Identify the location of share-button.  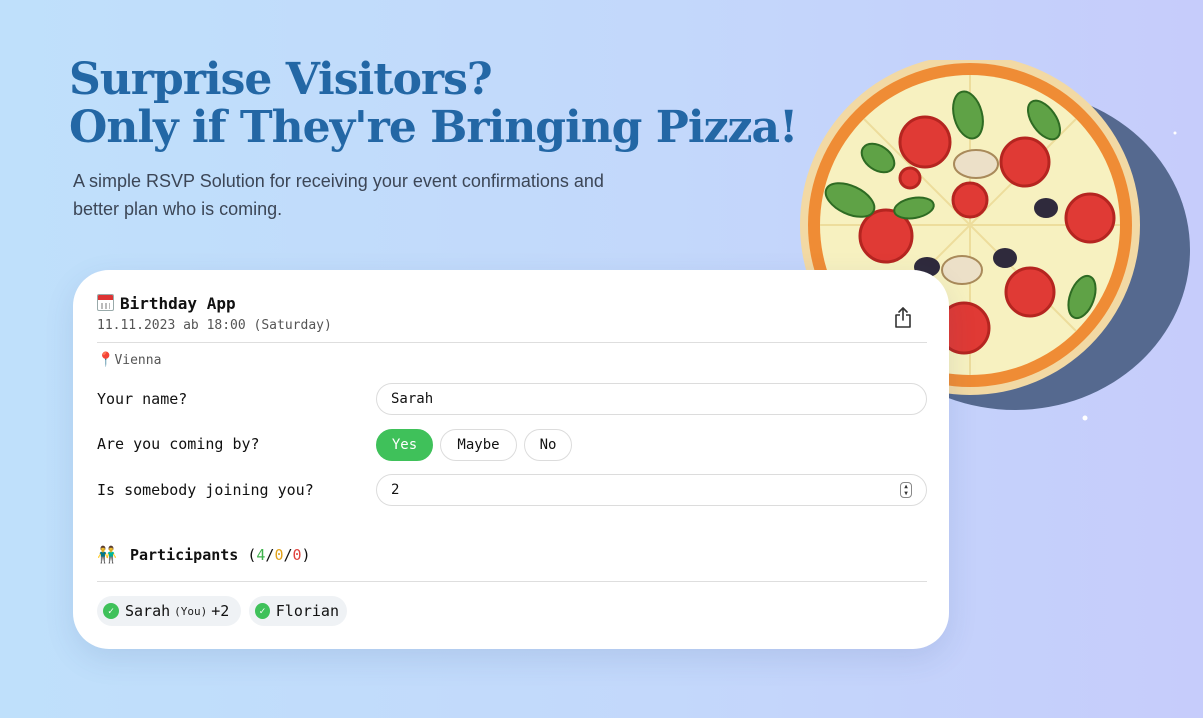
(903, 318).